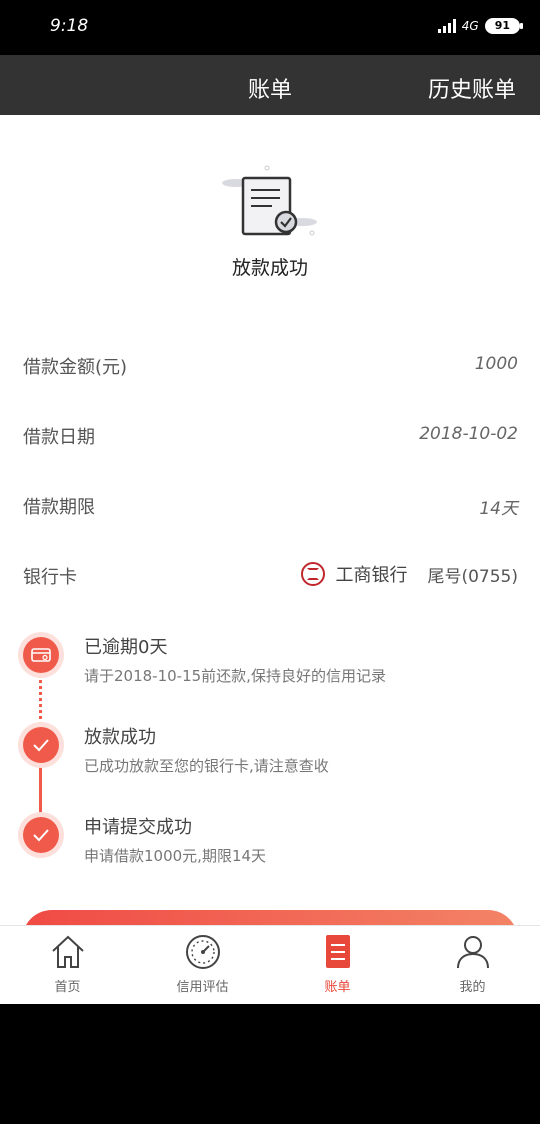 The height and width of the screenshot is (1124, 540). Describe the element at coordinates (202, 987) in the screenshot. I see `tab-label: 信用评估` at that location.